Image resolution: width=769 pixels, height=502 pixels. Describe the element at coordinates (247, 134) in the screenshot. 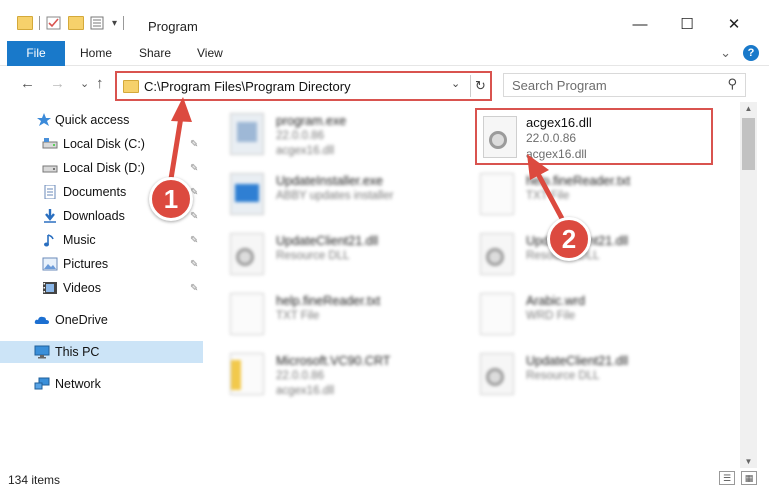

I see `exe-icon` at that location.